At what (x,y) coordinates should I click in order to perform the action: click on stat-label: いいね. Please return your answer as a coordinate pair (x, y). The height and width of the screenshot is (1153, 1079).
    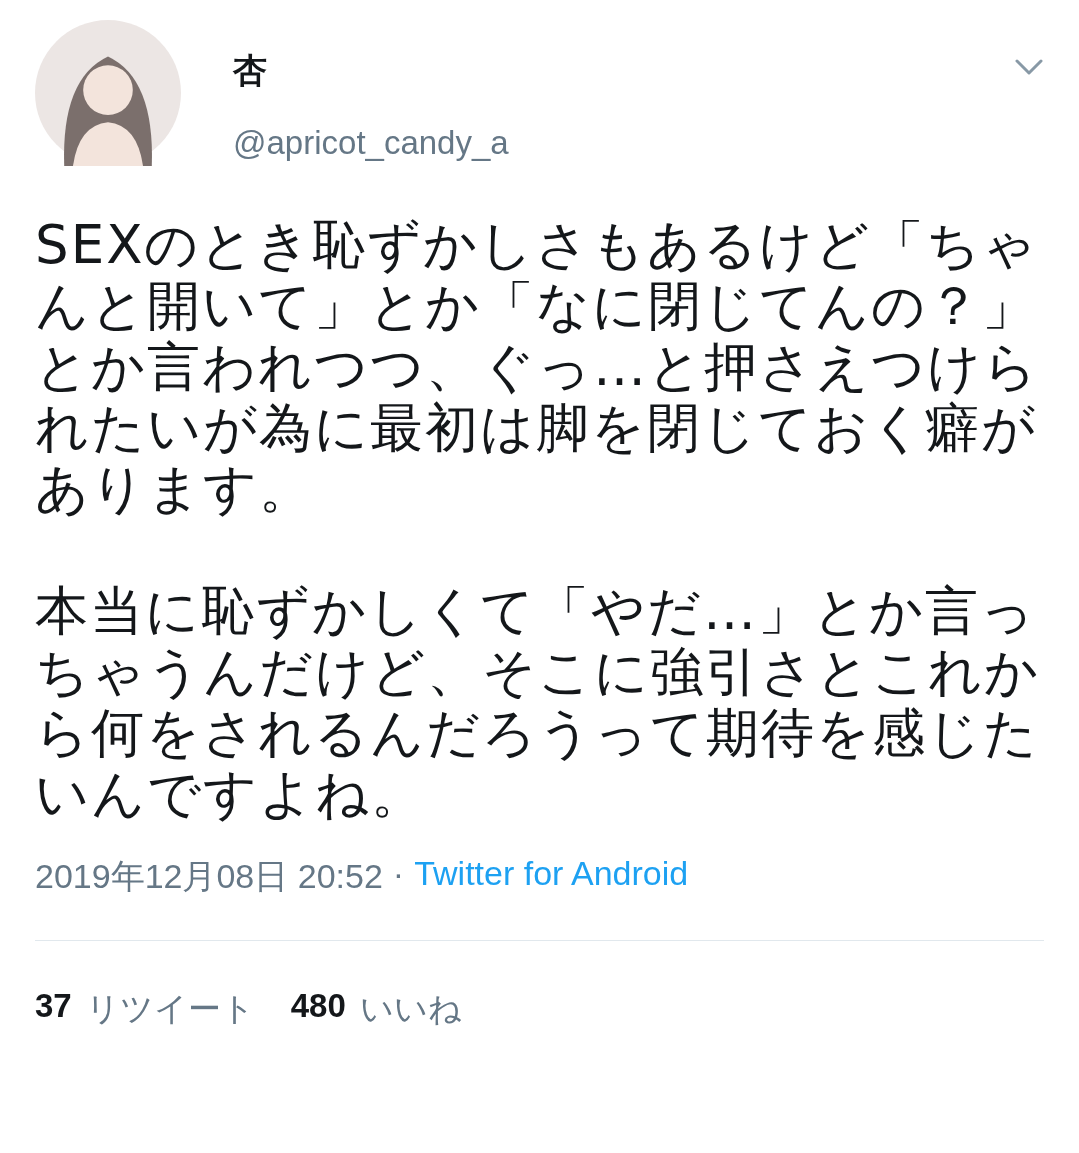
    Looking at the image, I should click on (410, 1009).